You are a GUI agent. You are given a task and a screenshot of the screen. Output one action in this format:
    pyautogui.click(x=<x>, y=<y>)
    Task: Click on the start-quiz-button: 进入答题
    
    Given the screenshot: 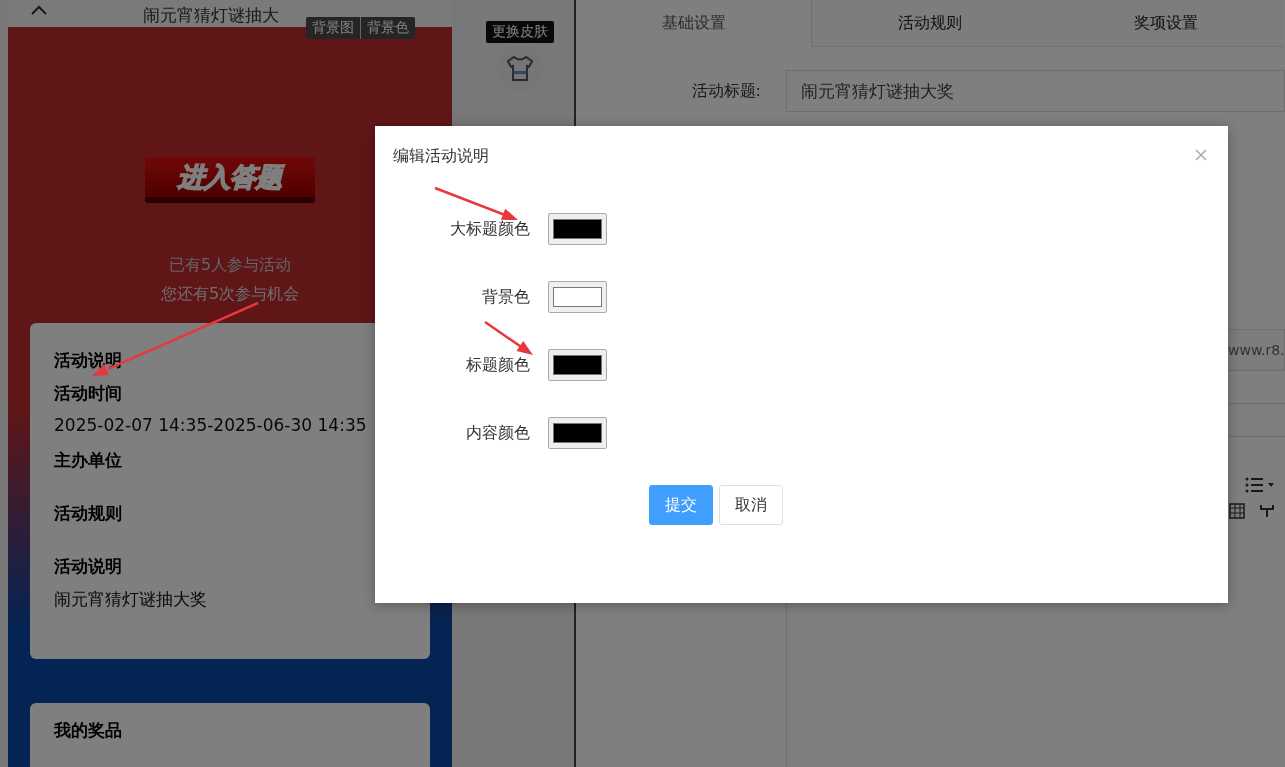 What is the action you would take?
    pyautogui.click(x=230, y=180)
    